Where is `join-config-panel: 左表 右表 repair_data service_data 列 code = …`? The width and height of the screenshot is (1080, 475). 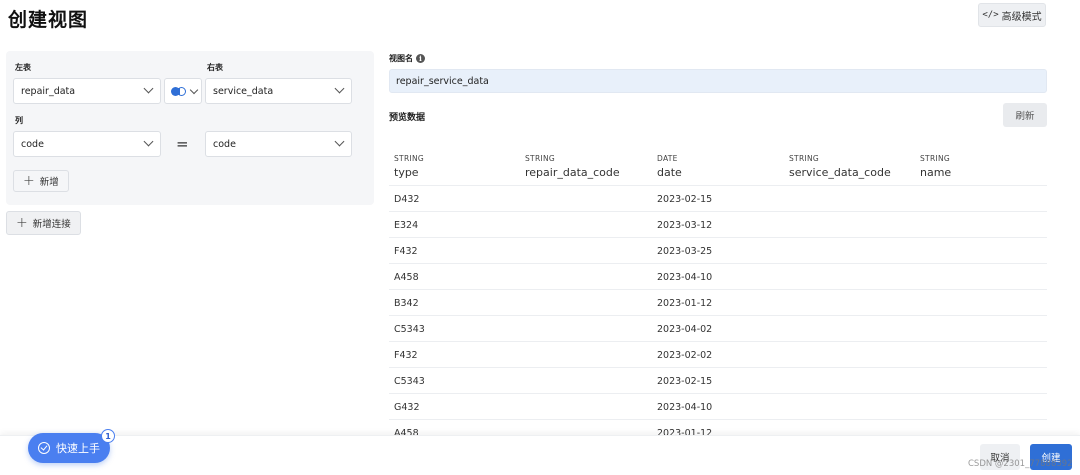
join-config-panel: 左表 右表 repair_data service_data 列 code = … is located at coordinates (190, 128).